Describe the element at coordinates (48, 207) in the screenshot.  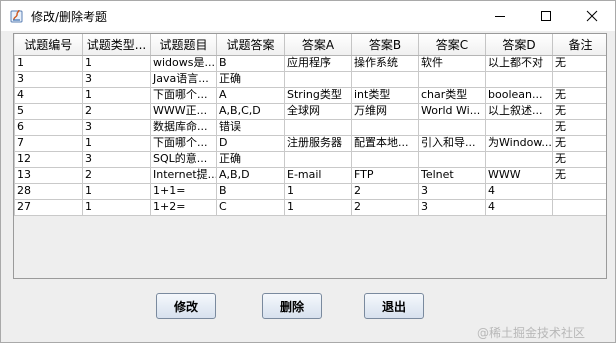
I see `table-cell: 27` at that location.